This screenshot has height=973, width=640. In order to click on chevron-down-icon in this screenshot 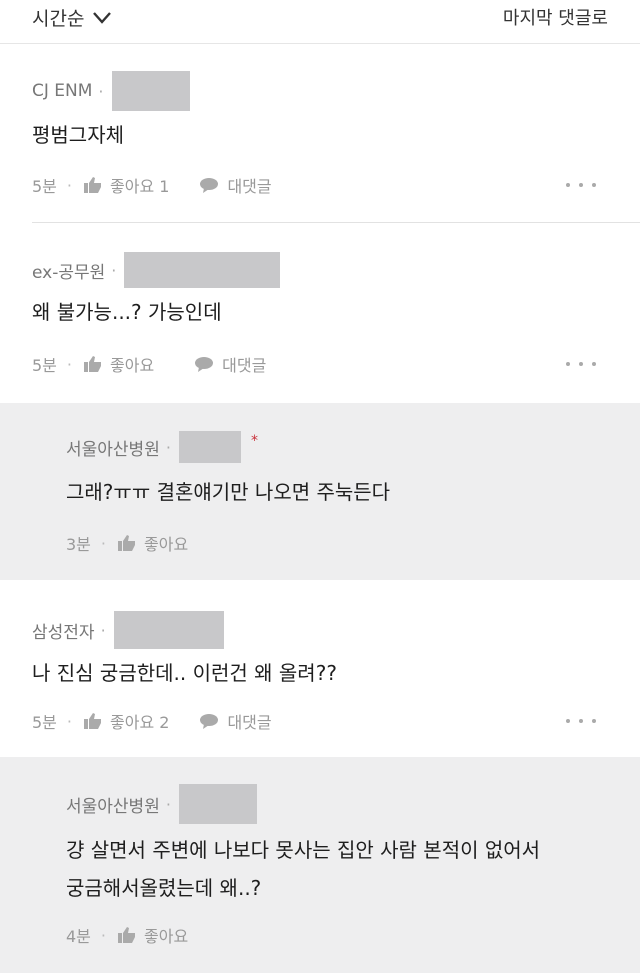, I will do `click(102, 17)`.